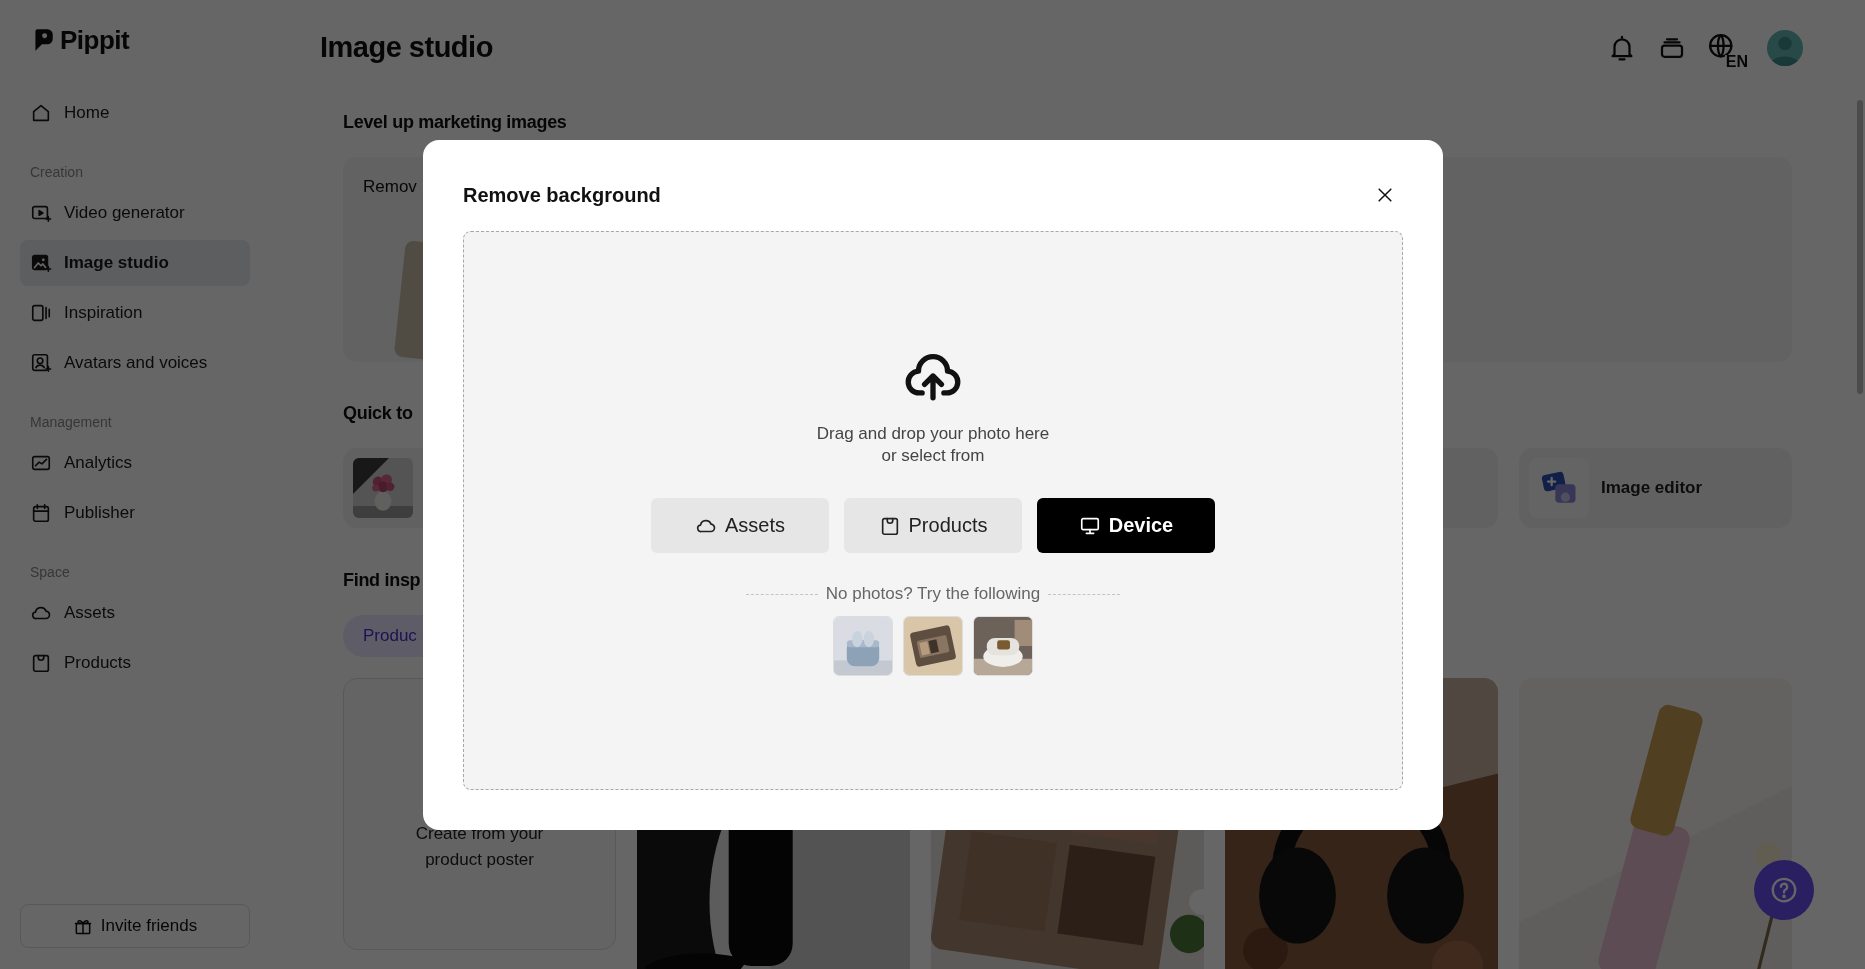 The image size is (1865, 969). Describe the element at coordinates (390, 187) in the screenshot. I see `card-title: Remov` at that location.